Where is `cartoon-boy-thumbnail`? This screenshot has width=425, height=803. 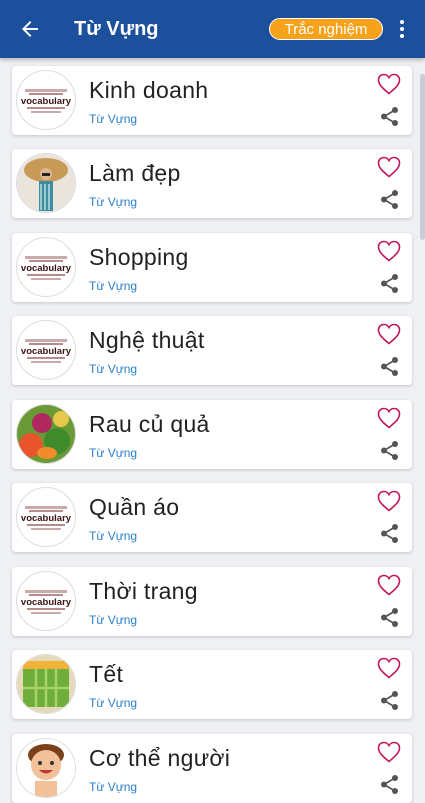 cartoon-boy-thumbnail is located at coordinates (46, 768).